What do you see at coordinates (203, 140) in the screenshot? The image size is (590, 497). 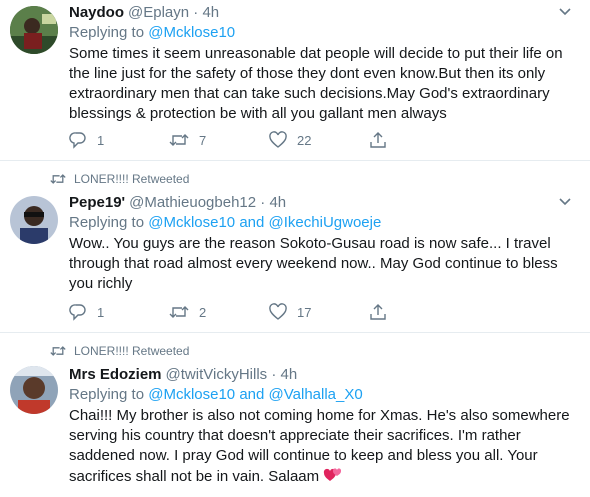 I see `retweet-count: 7` at bounding box center [203, 140].